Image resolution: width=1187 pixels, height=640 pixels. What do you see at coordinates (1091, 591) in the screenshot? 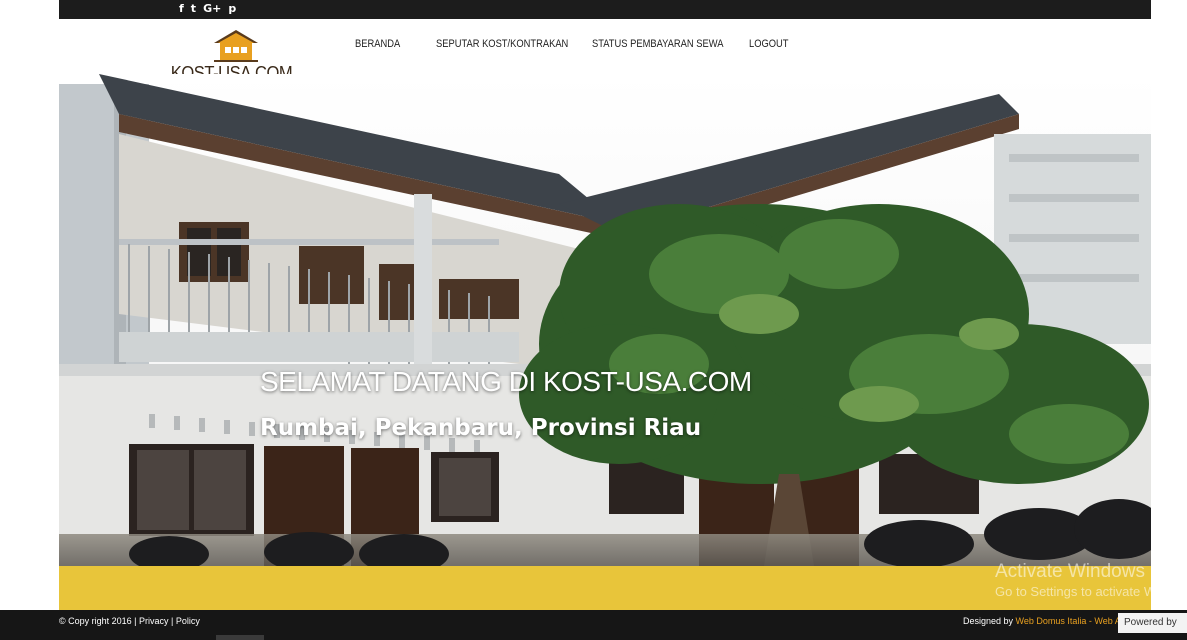
I see `activate-windows-subtitle: Go to Settings to activate Windows.` at bounding box center [1091, 591].